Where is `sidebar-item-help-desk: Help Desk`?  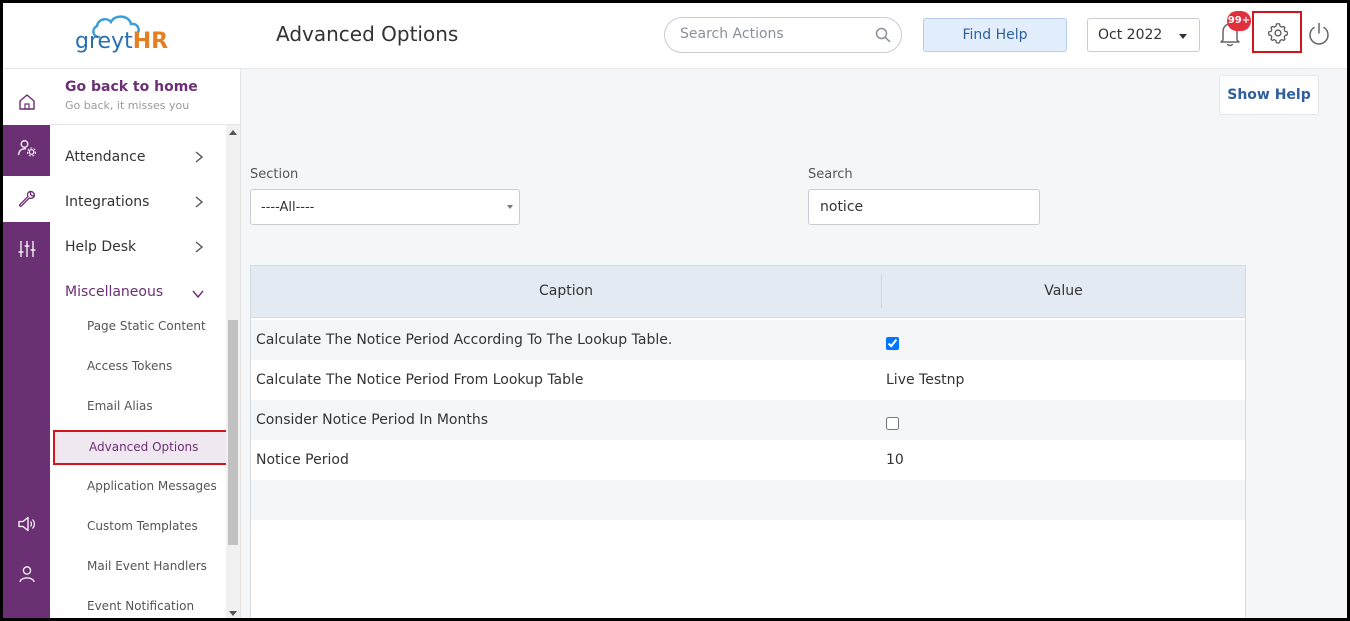
sidebar-item-help-desk: Help Desk is located at coordinates (138, 248).